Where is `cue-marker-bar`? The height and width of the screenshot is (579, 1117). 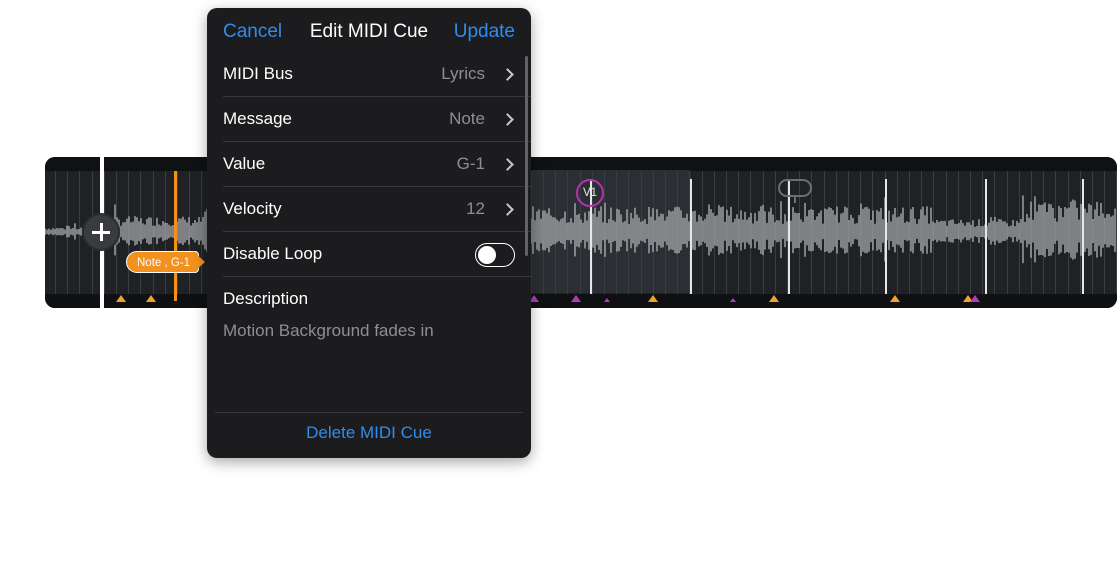
cue-marker-bar is located at coordinates (581, 301).